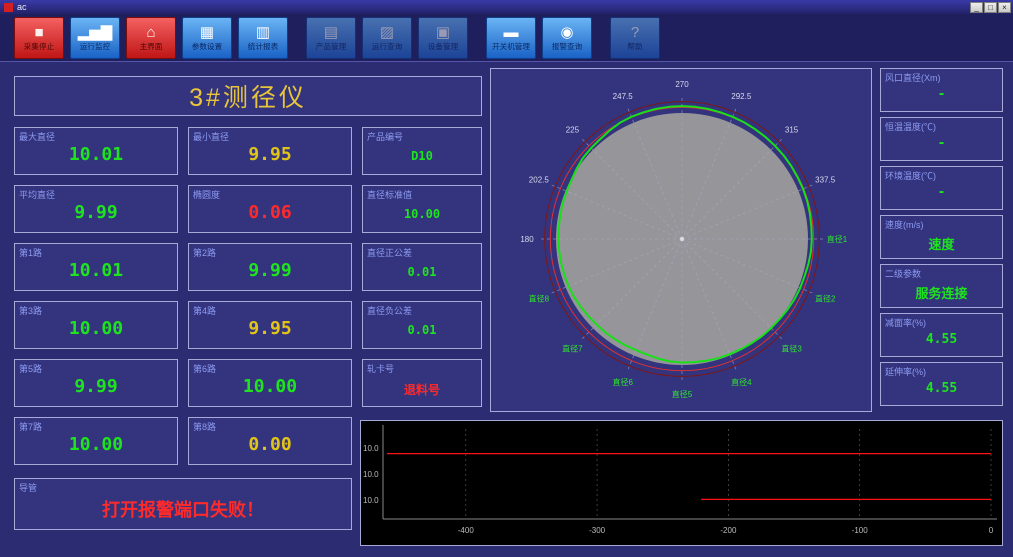 This screenshot has height=557, width=1013. Describe the element at coordinates (390, 195) in the screenshot. I see `measurement-label: 直径标准值` at that location.